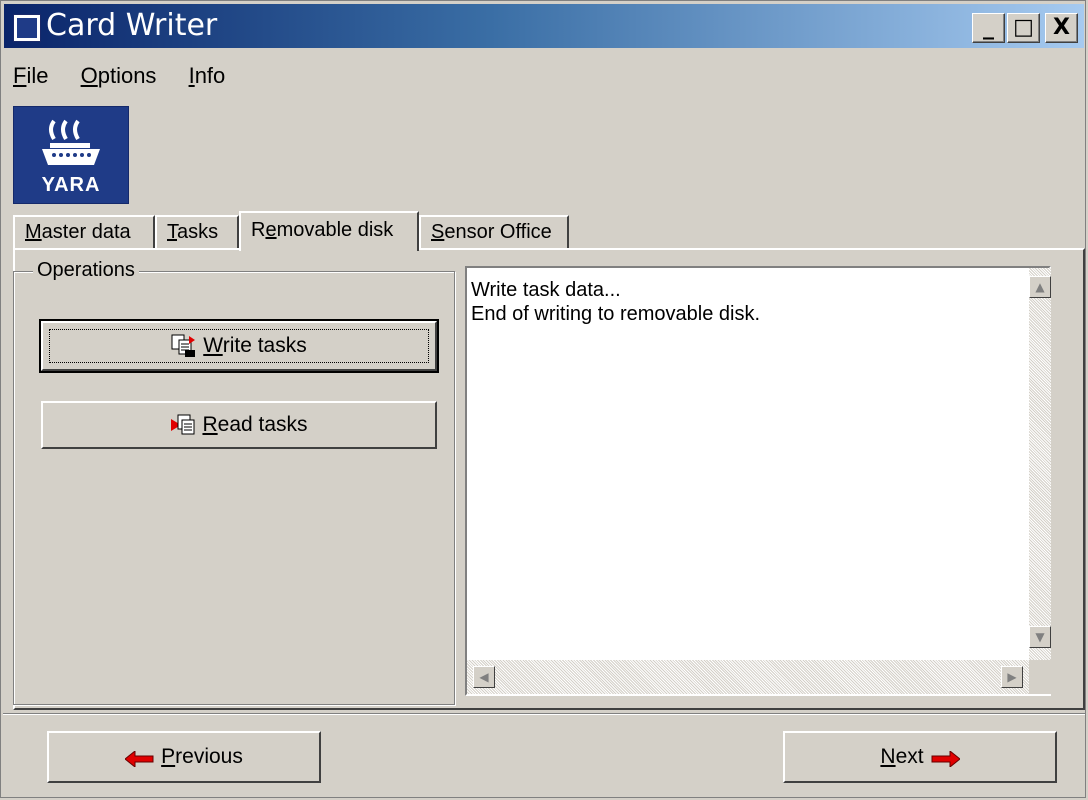 This screenshot has width=1088, height=800. What do you see at coordinates (139, 759) in the screenshot?
I see `arrow-left-icon` at bounding box center [139, 759].